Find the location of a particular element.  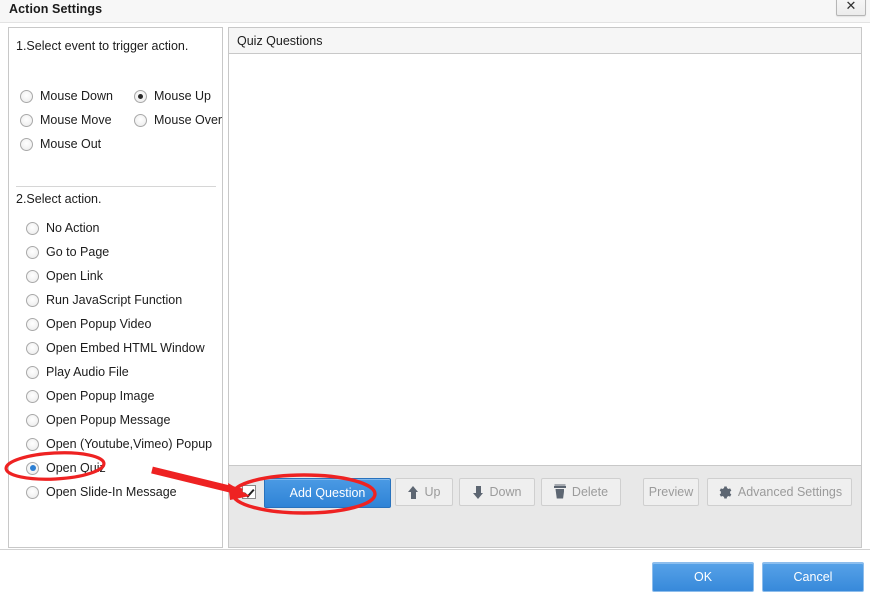

action-section-title: 2.Select action. is located at coordinates (59, 199).